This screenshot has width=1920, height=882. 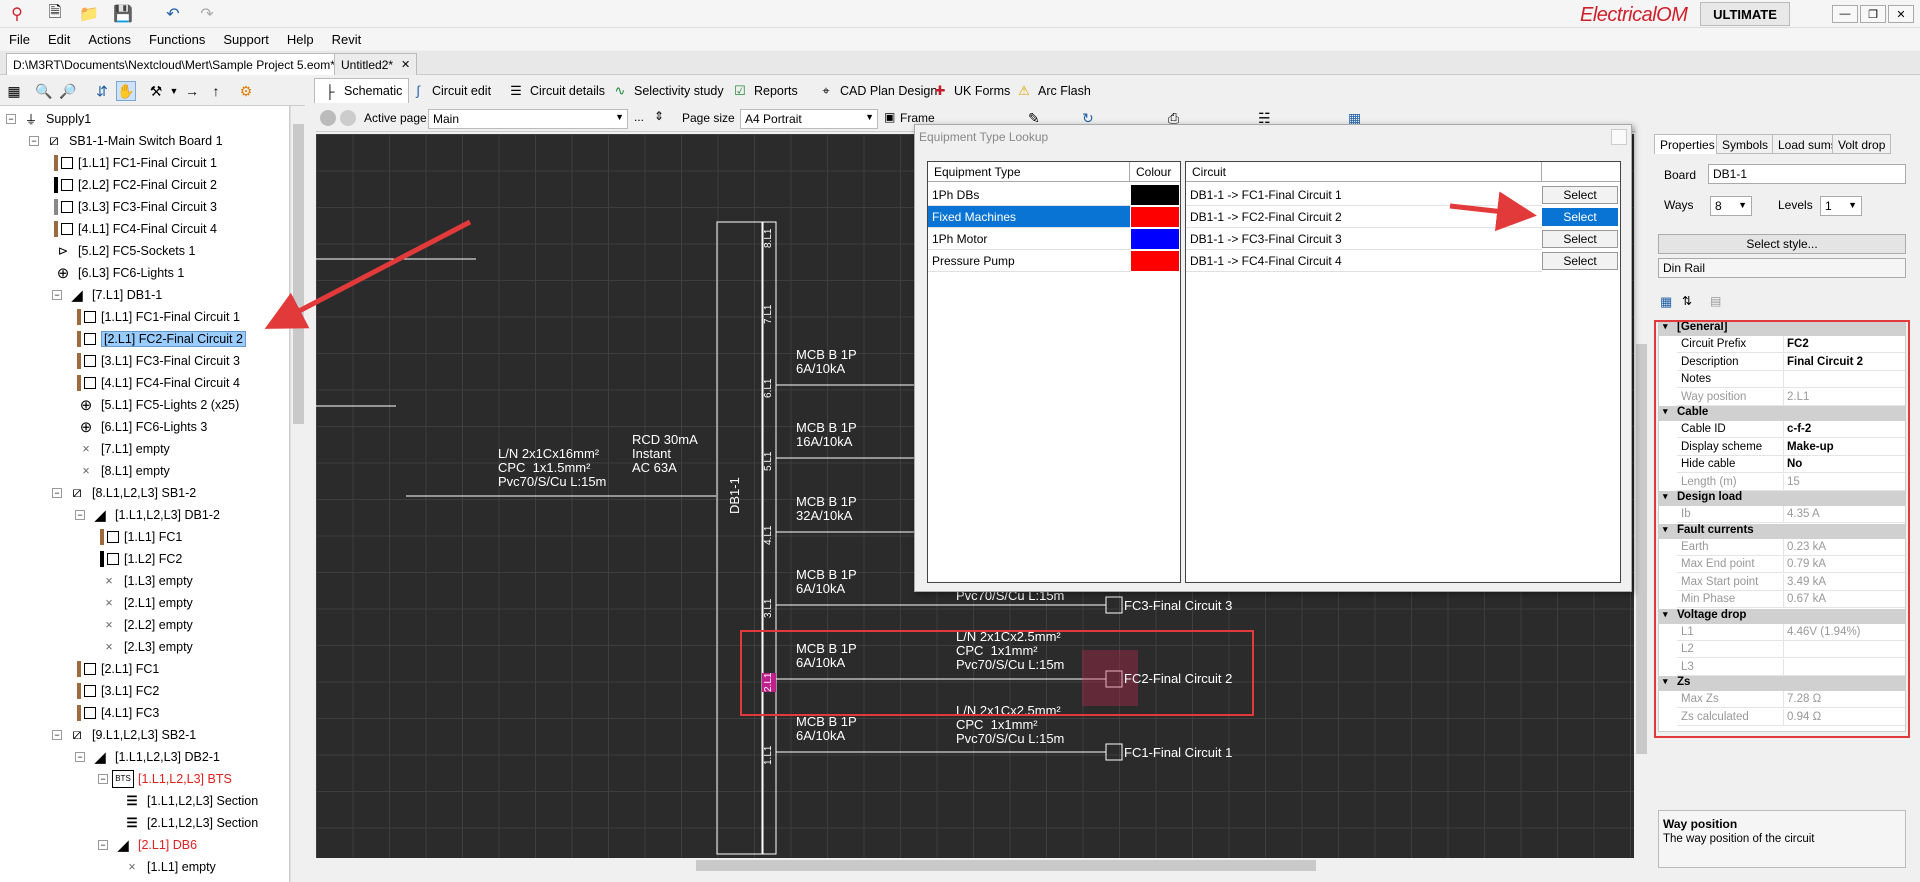 What do you see at coordinates (1828, 206) in the screenshot?
I see `levels-value: 1` at bounding box center [1828, 206].